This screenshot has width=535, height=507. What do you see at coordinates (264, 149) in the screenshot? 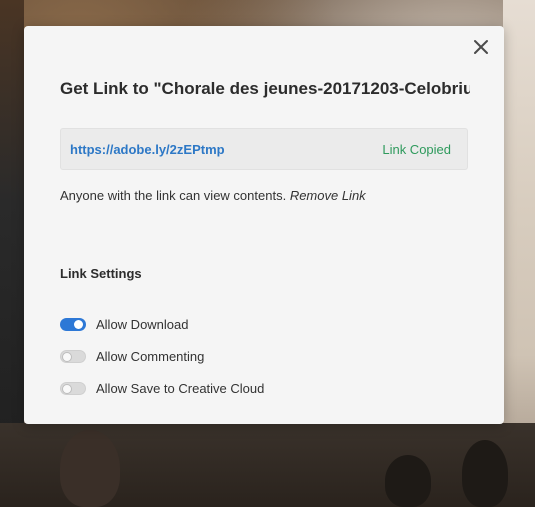
I see `share-link-box: https://adobe.ly/2zEPtmp Link Copied` at bounding box center [264, 149].